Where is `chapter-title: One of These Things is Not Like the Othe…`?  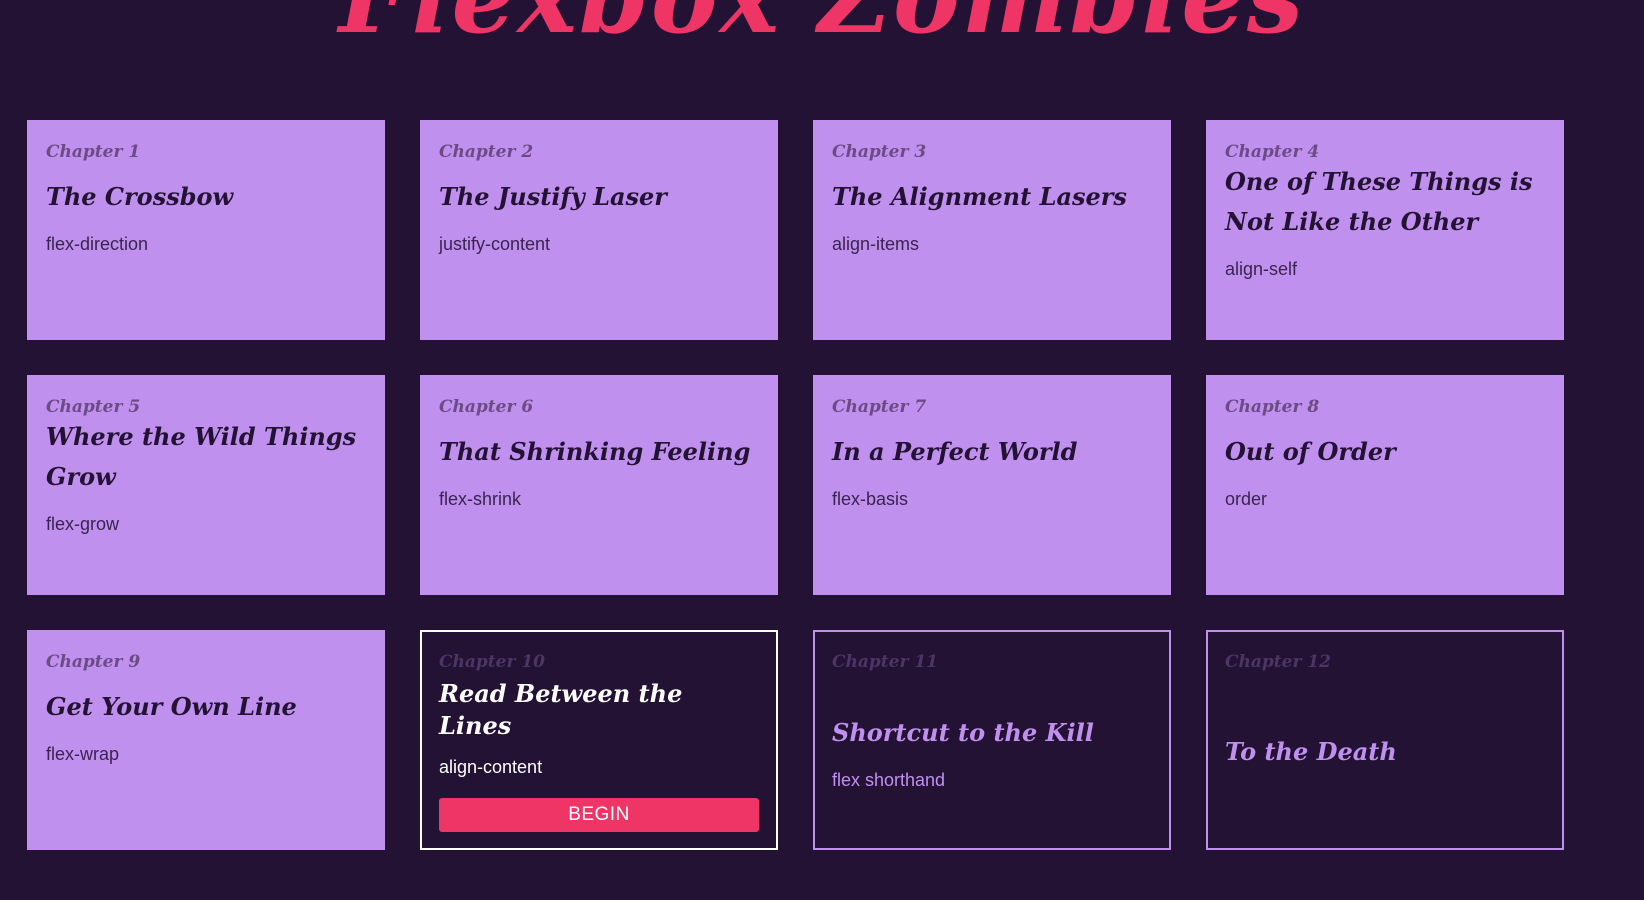 chapter-title: One of These Things is Not Like the Othe… is located at coordinates (1379, 201).